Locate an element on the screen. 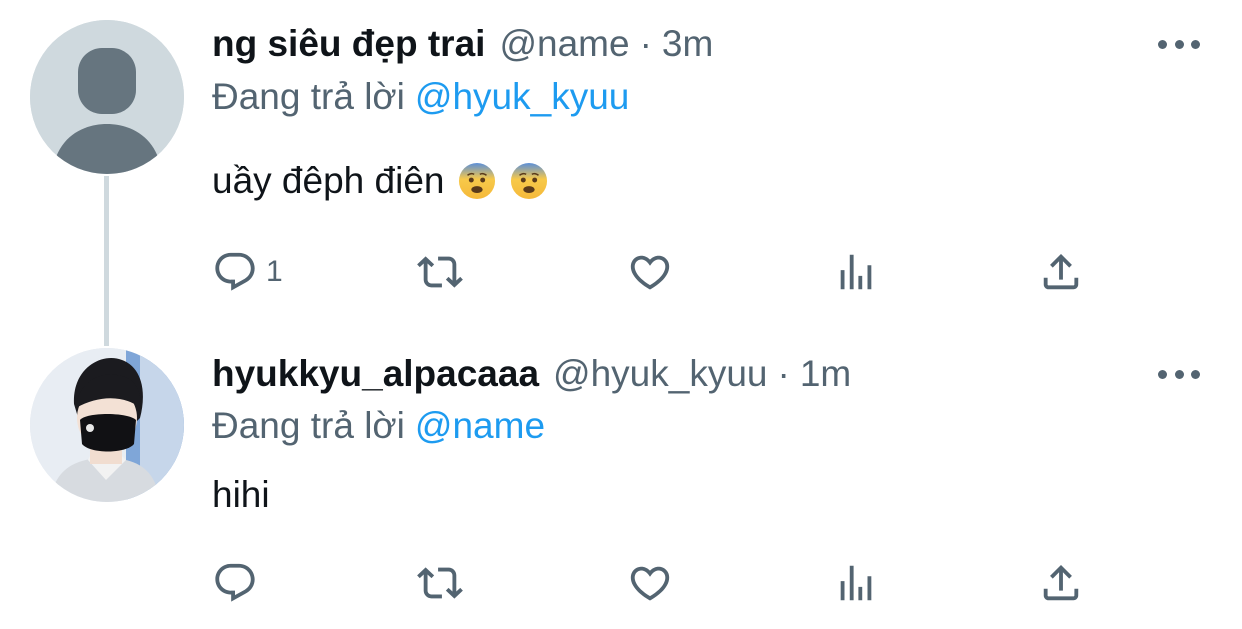 This screenshot has height=629, width=1242. tweet-text: uầy đêph điên is located at coordinates (380, 181).